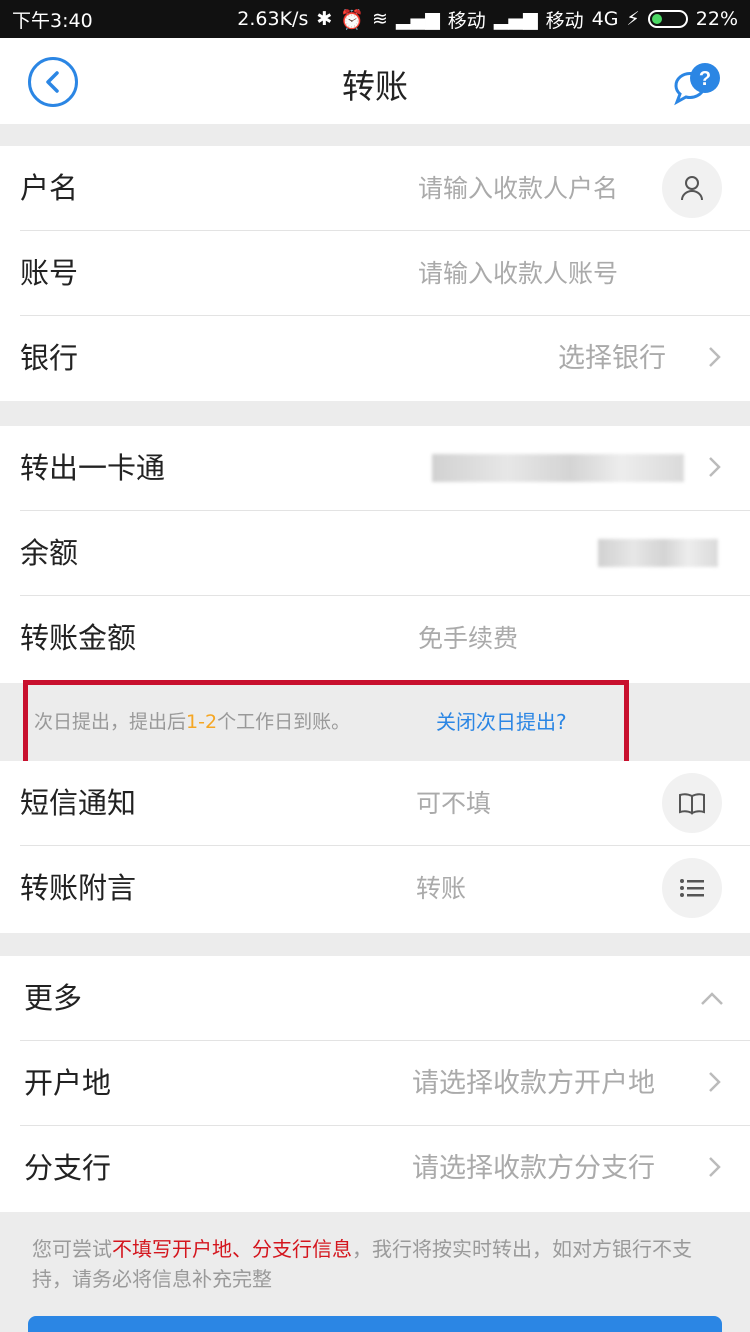  I want to click on carrier-2: 移动, so click(564, 20).